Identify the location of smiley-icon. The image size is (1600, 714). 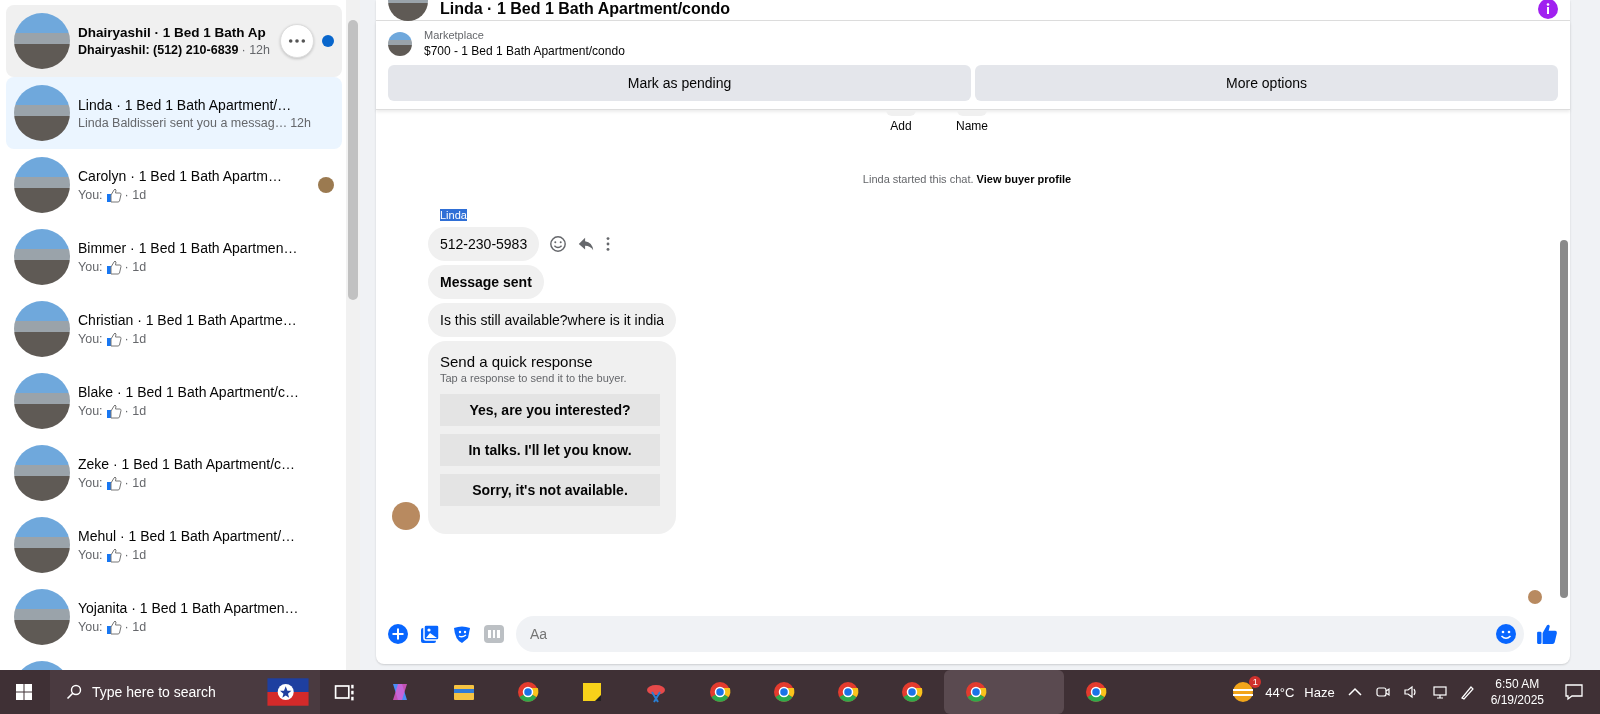
(558, 244).